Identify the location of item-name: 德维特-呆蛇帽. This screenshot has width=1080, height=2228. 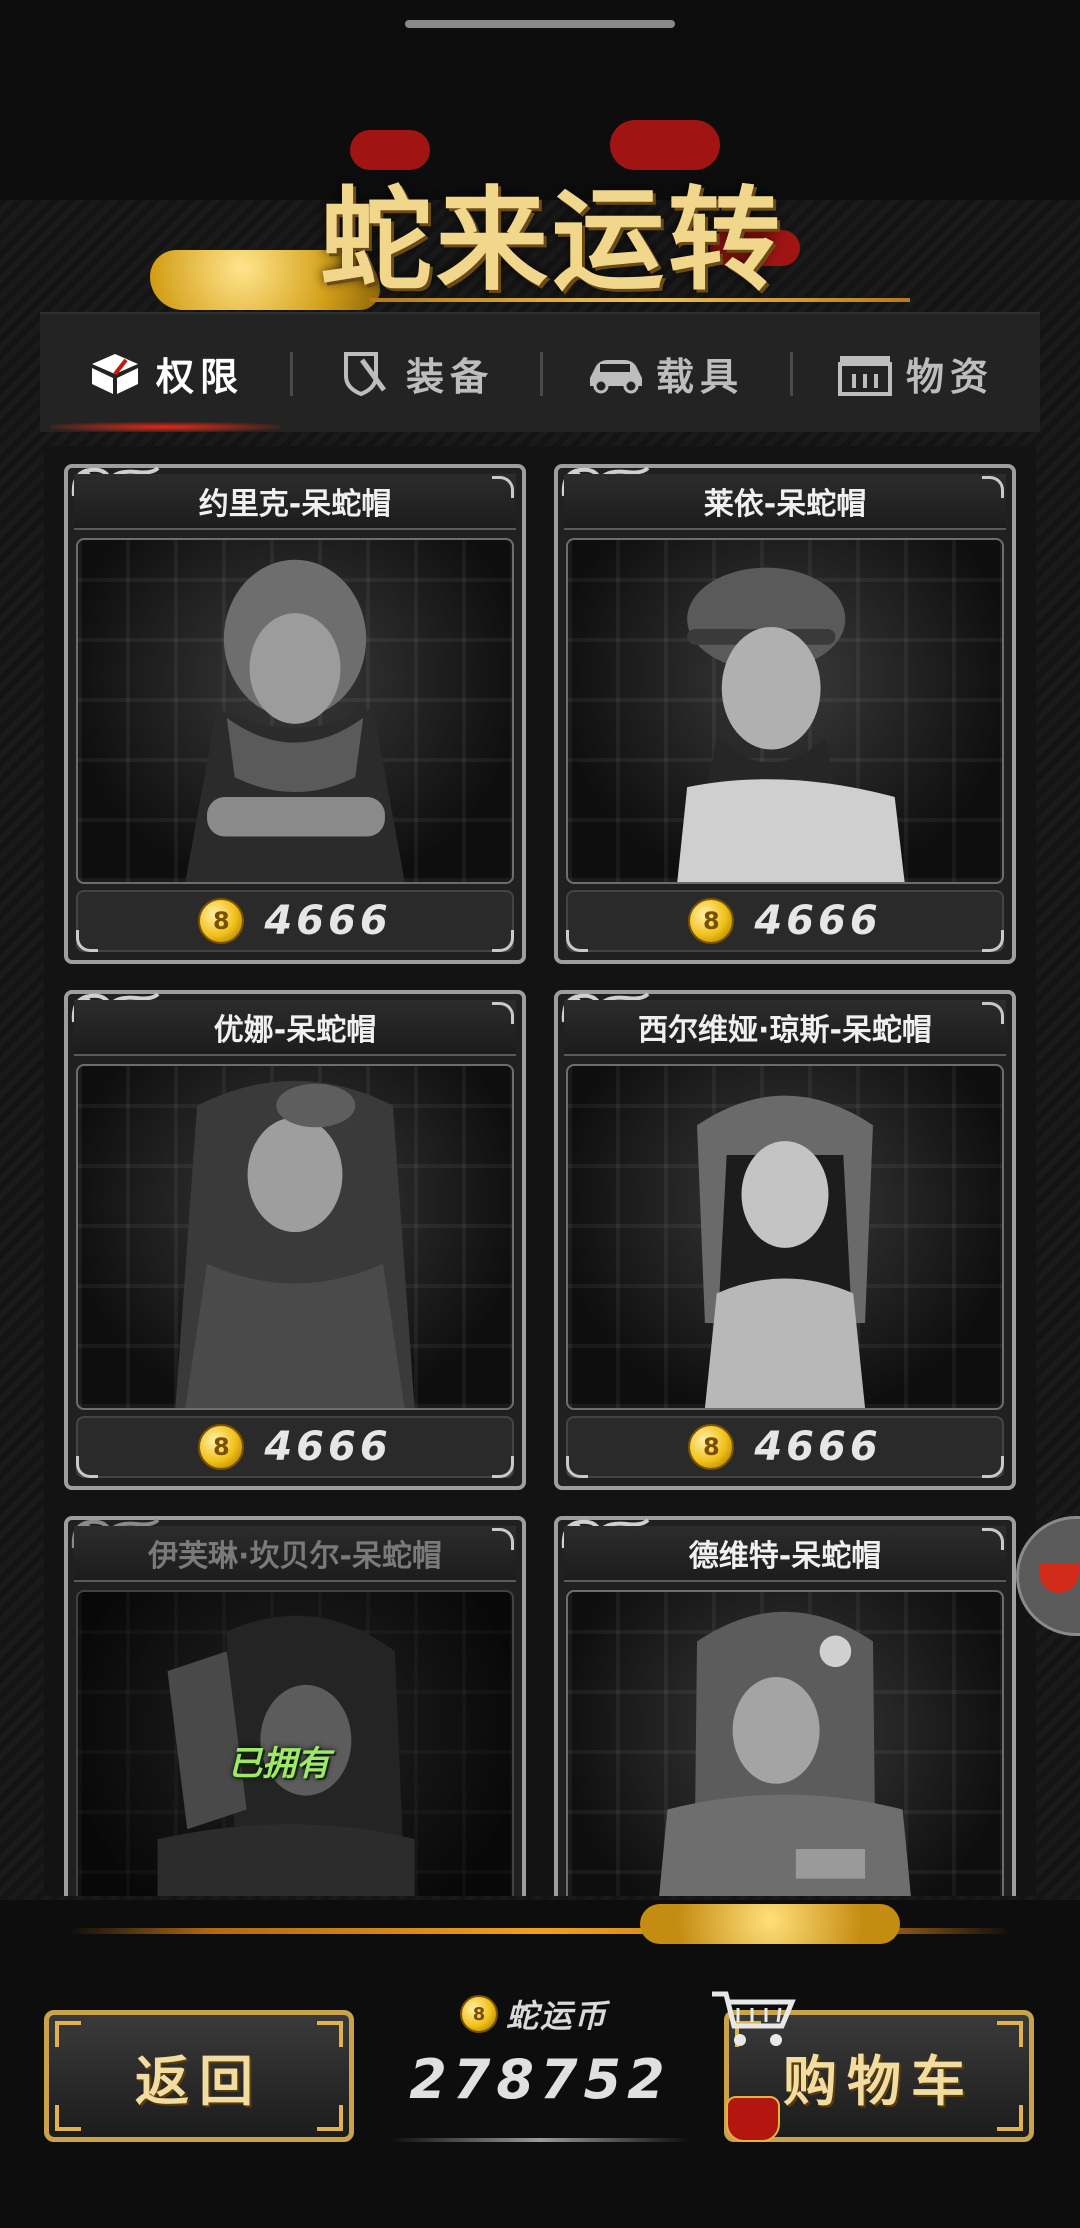
(785, 1554).